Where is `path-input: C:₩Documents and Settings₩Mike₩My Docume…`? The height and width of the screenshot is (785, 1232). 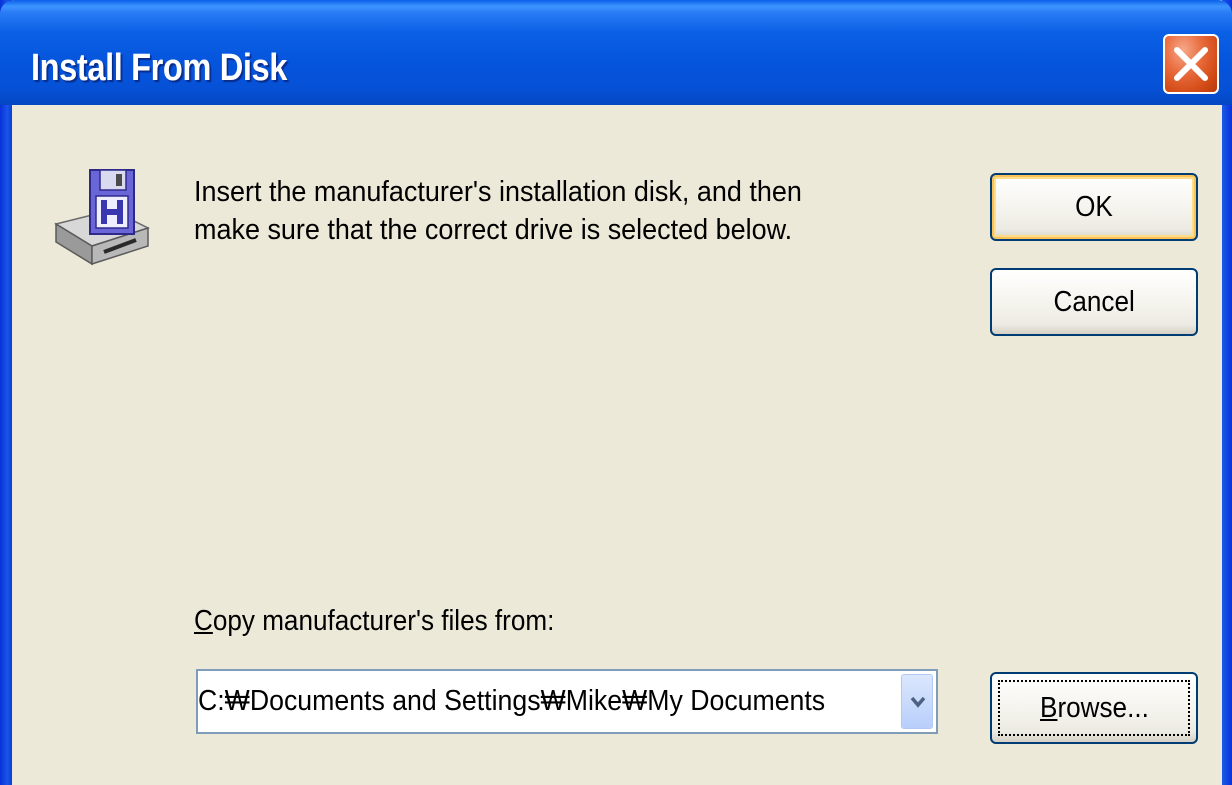 path-input: C:₩Documents and Settings₩Mike₩My Docume… is located at coordinates (520, 701).